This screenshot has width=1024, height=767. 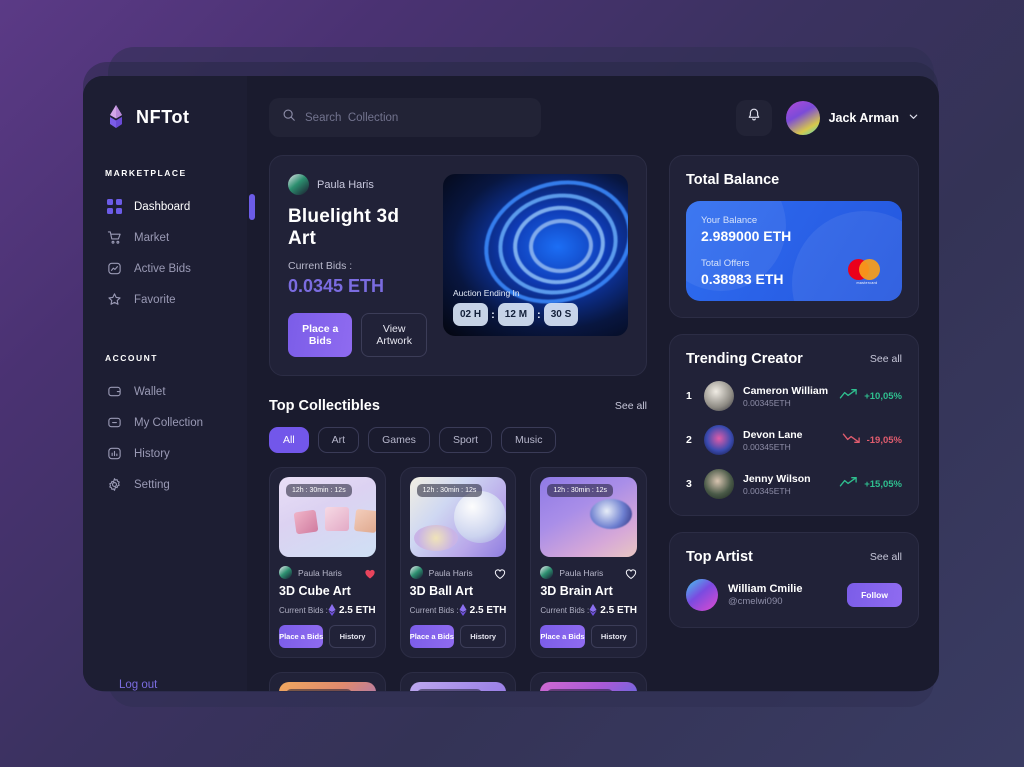 I want to click on countdown-seconds: 30 S, so click(x=561, y=314).